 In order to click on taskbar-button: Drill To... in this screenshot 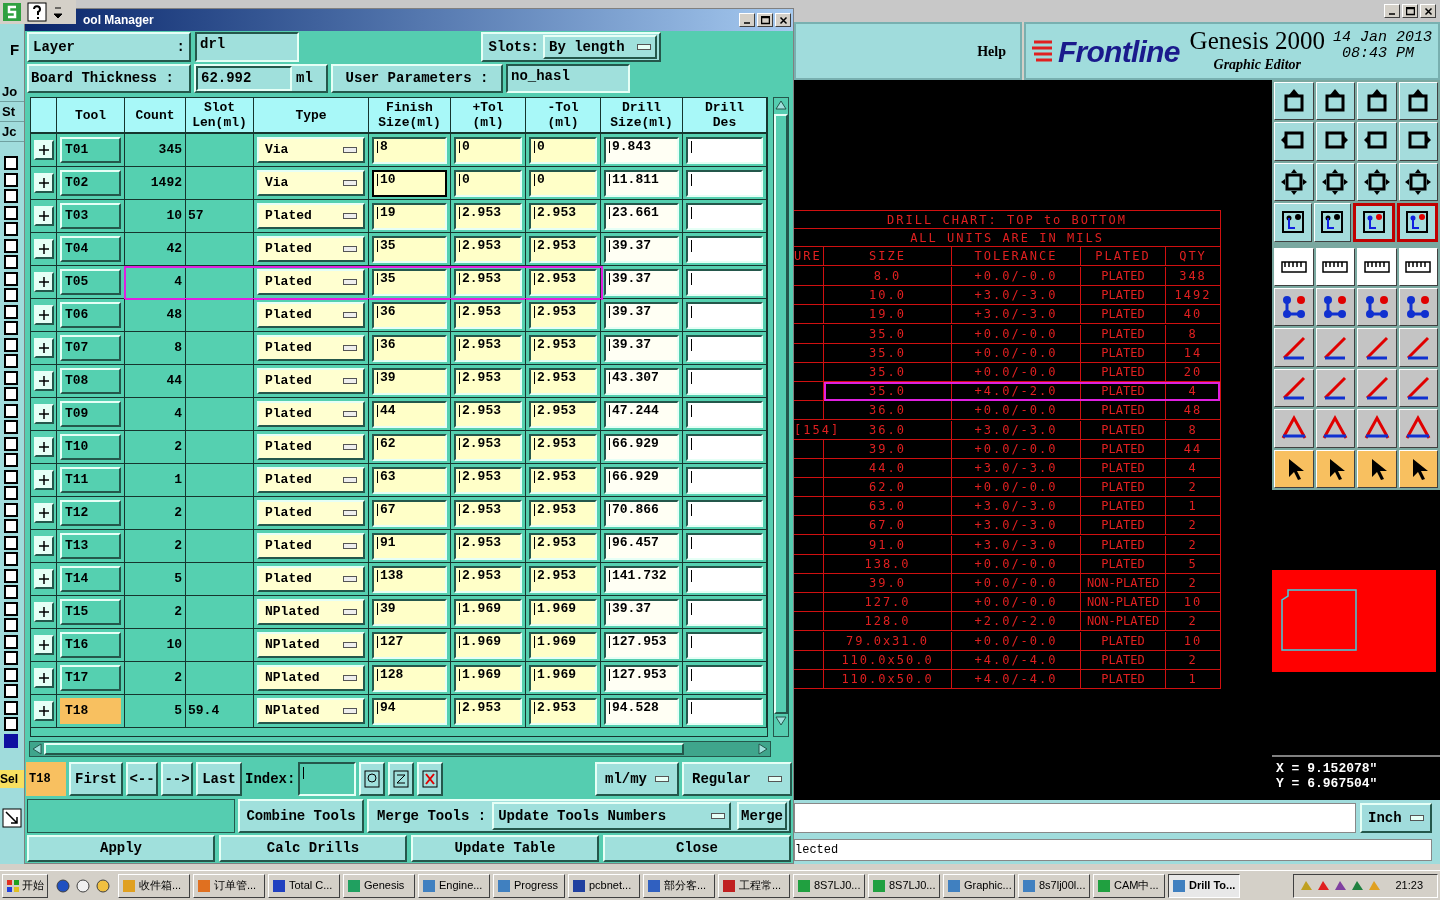, I will do `click(1204, 885)`.